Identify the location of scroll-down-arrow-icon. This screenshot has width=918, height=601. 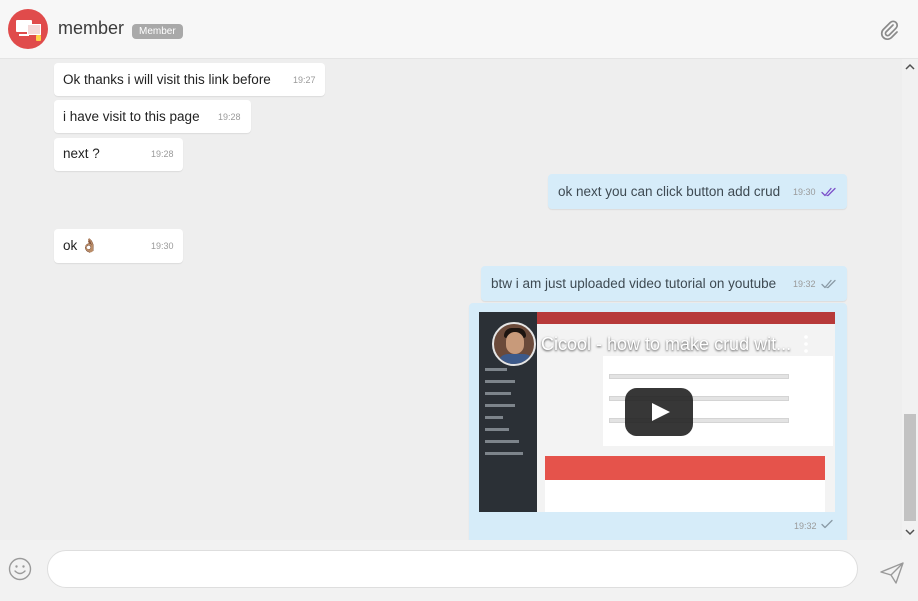
(910, 531).